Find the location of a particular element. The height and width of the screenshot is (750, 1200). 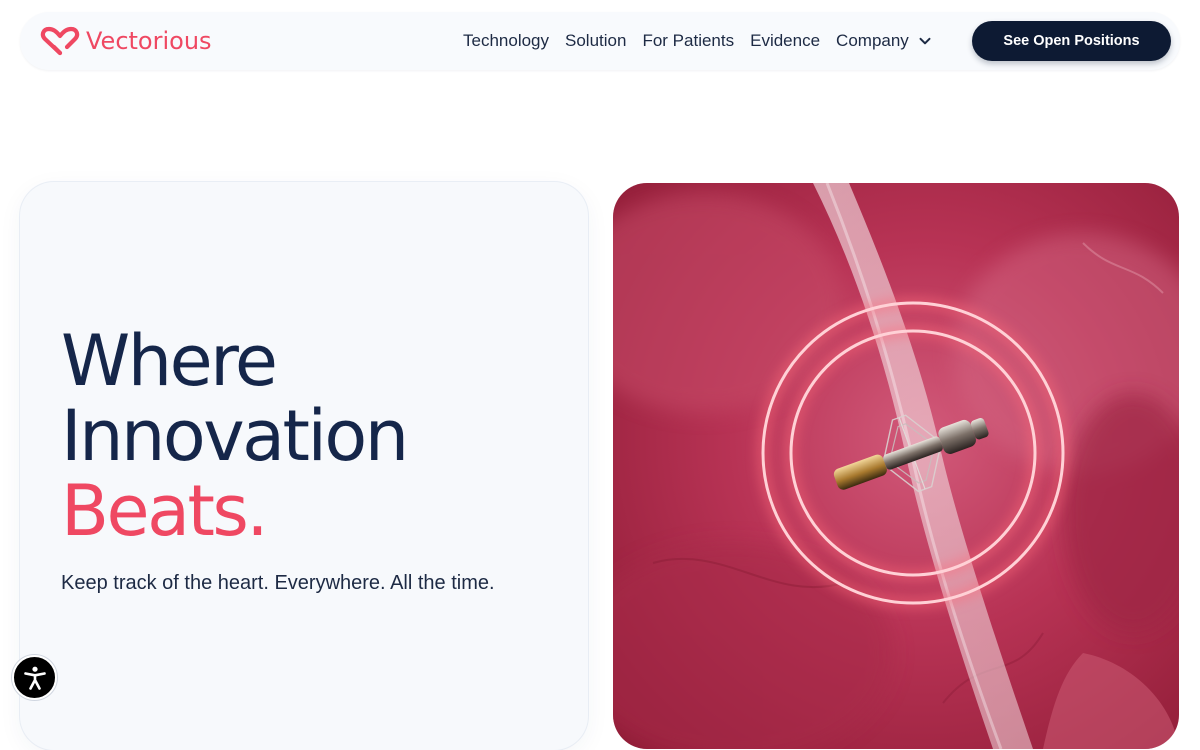

accessibility-person-icon is located at coordinates (34, 678).